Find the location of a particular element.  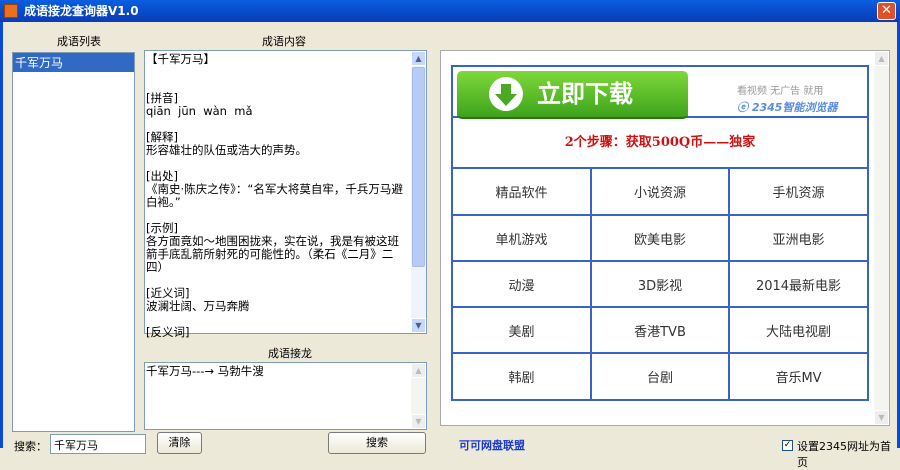

close-button: ✕ is located at coordinates (886, 11).